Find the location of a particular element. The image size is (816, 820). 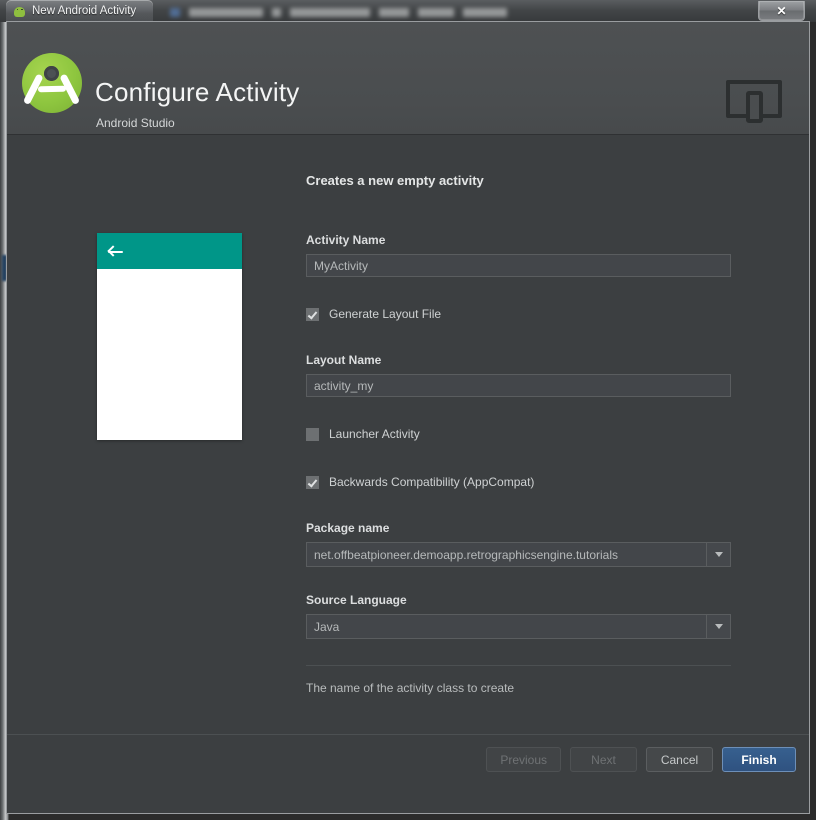

preview-appbar is located at coordinates (169, 251).